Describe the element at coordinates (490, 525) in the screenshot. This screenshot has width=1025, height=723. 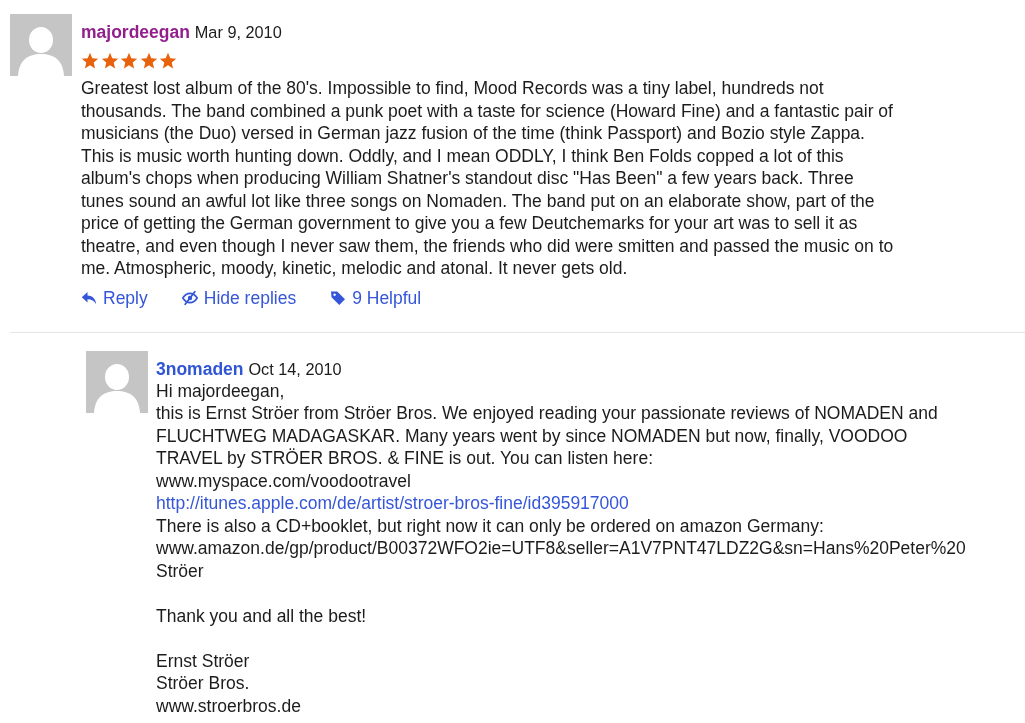
I see `reply-text: There is also a CD+booklet, but right now it can only be ordered on amazon Germany:` at that location.